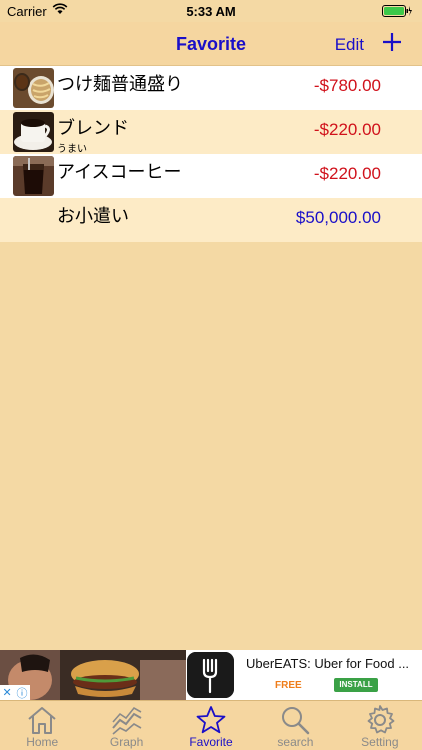 The image size is (422, 750). Describe the element at coordinates (211, 720) in the screenshot. I see `star-icon` at that location.